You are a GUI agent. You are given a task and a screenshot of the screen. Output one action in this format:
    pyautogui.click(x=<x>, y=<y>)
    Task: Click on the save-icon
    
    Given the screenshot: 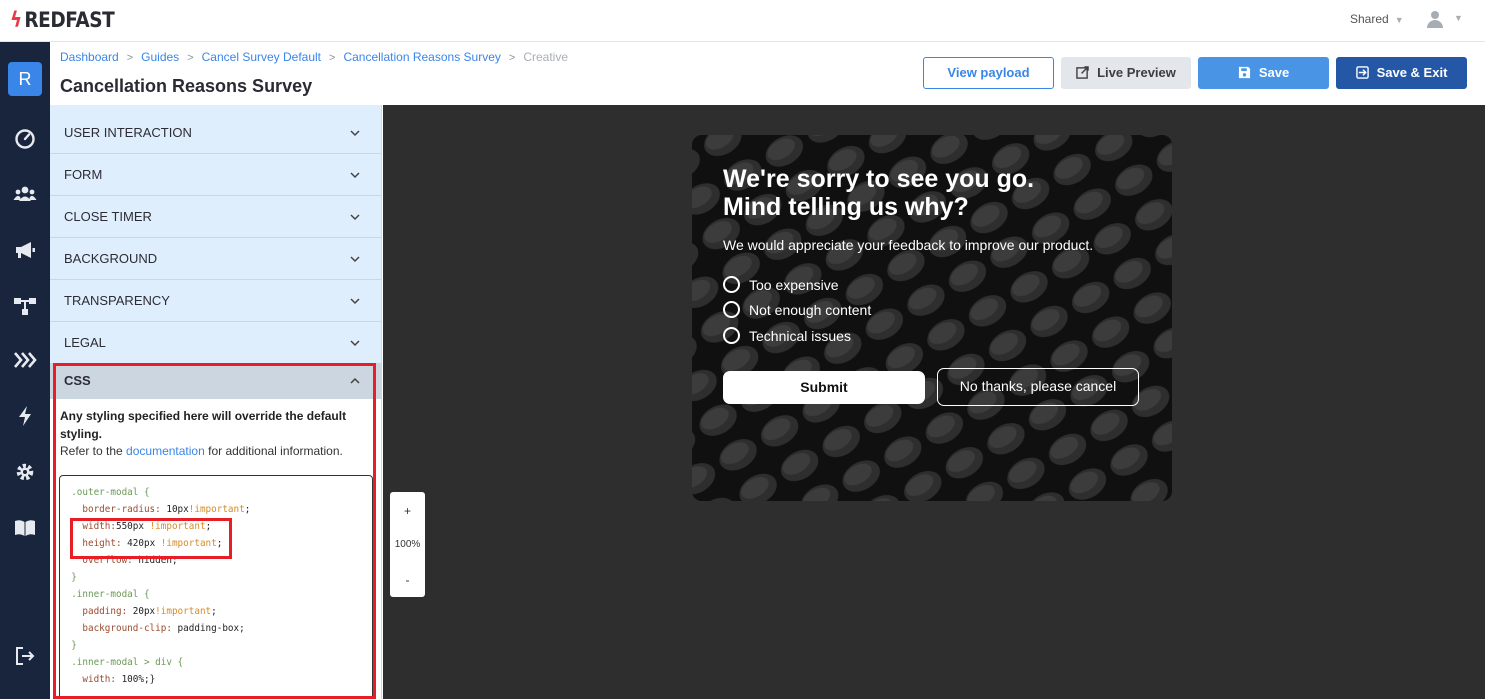 What is the action you would take?
    pyautogui.click(x=1244, y=72)
    